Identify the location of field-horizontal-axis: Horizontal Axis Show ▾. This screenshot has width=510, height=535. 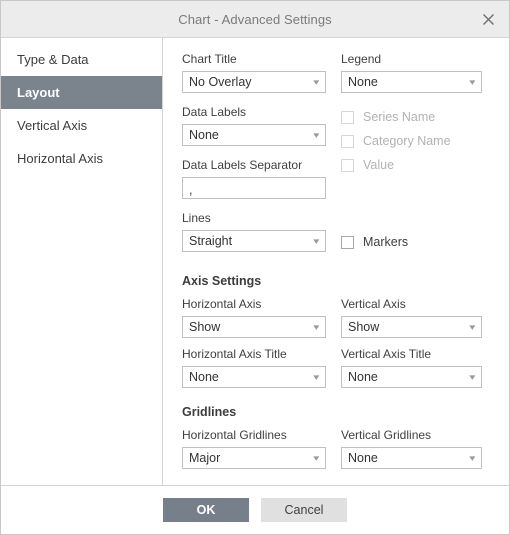
(261, 317).